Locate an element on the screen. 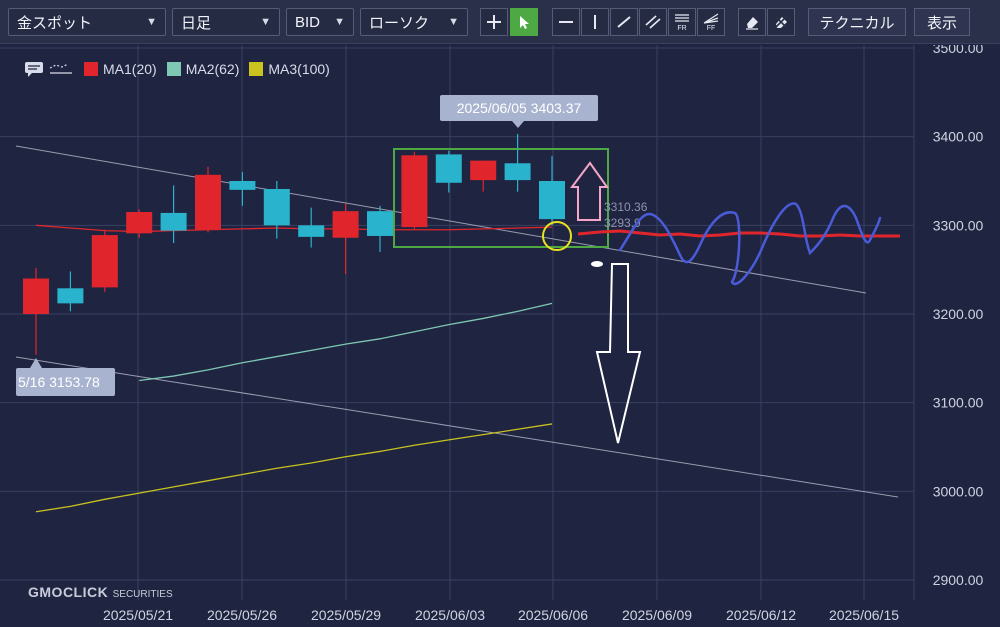  fibonacci-fan-icon: FF is located at coordinates (711, 22).